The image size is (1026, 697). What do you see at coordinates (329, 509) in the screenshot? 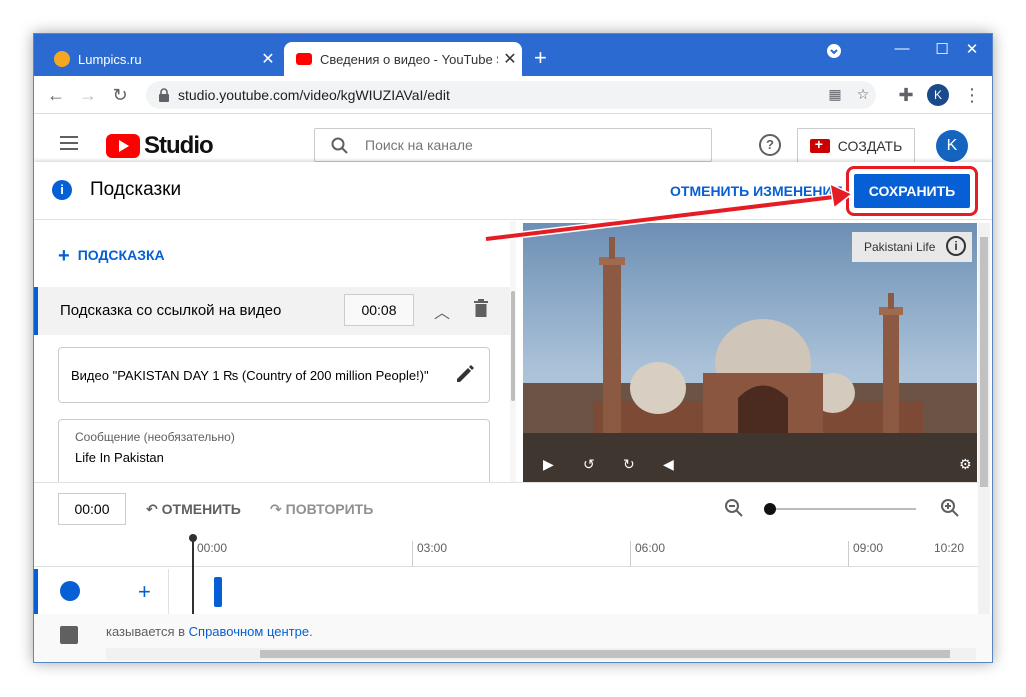
I see `redo-label: ПОВТОРИТЬ` at bounding box center [329, 509].